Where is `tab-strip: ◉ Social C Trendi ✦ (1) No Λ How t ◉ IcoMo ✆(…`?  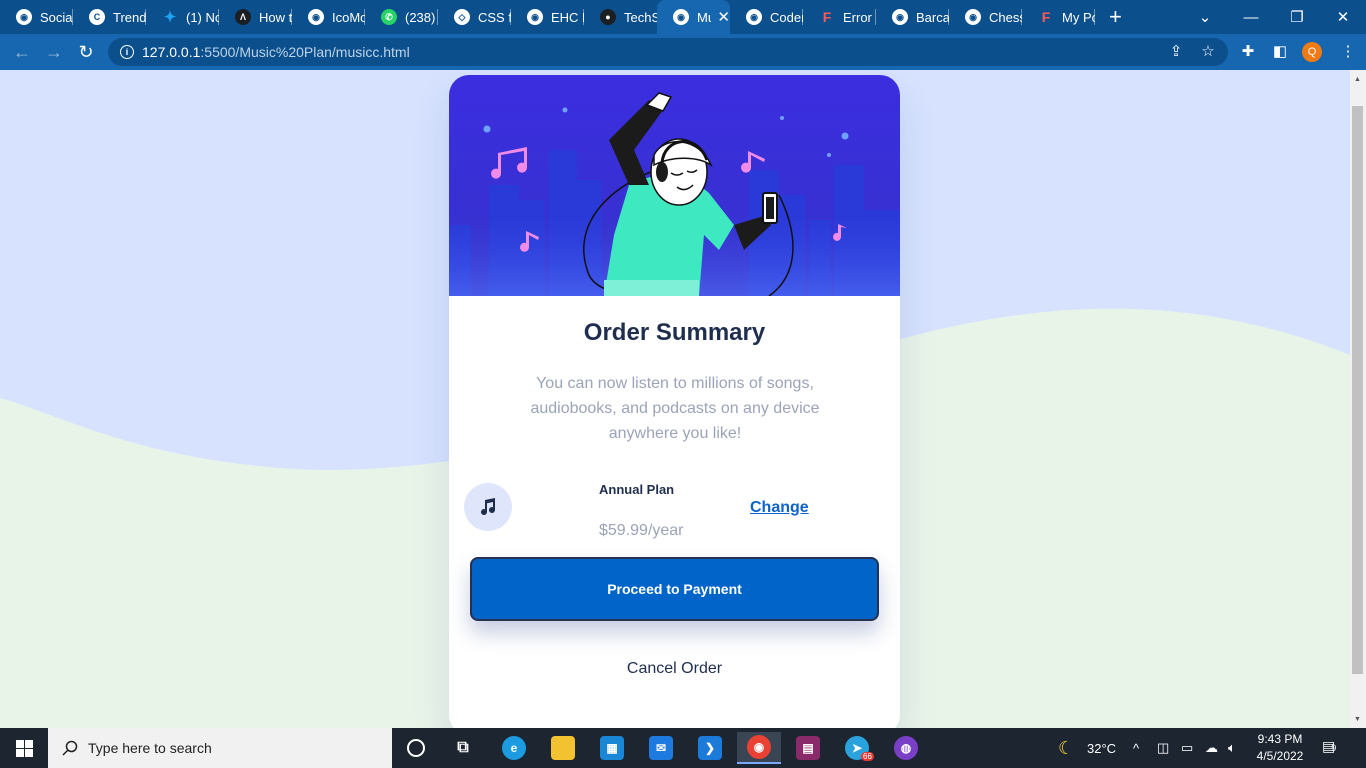
tab-strip: ◉ Social C Trendi ✦ (1) No Λ How t ◉ IcoMo ✆(… is located at coordinates (683, 17).